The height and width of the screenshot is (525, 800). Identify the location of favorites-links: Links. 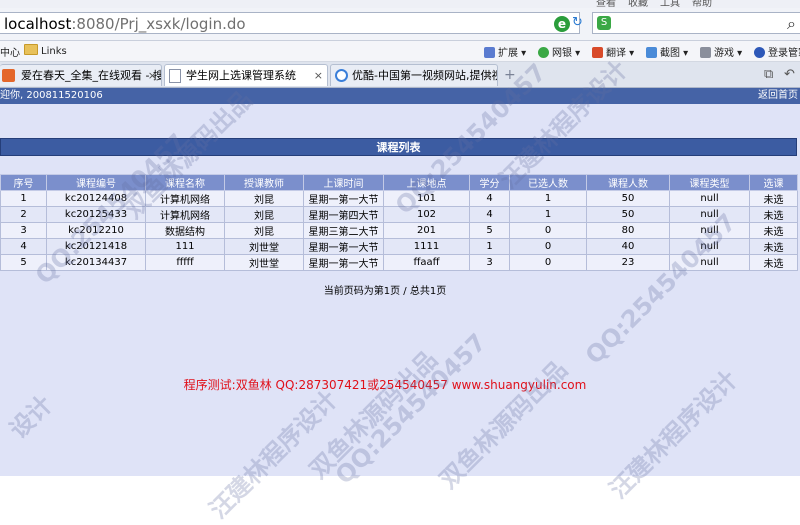
(45, 50).